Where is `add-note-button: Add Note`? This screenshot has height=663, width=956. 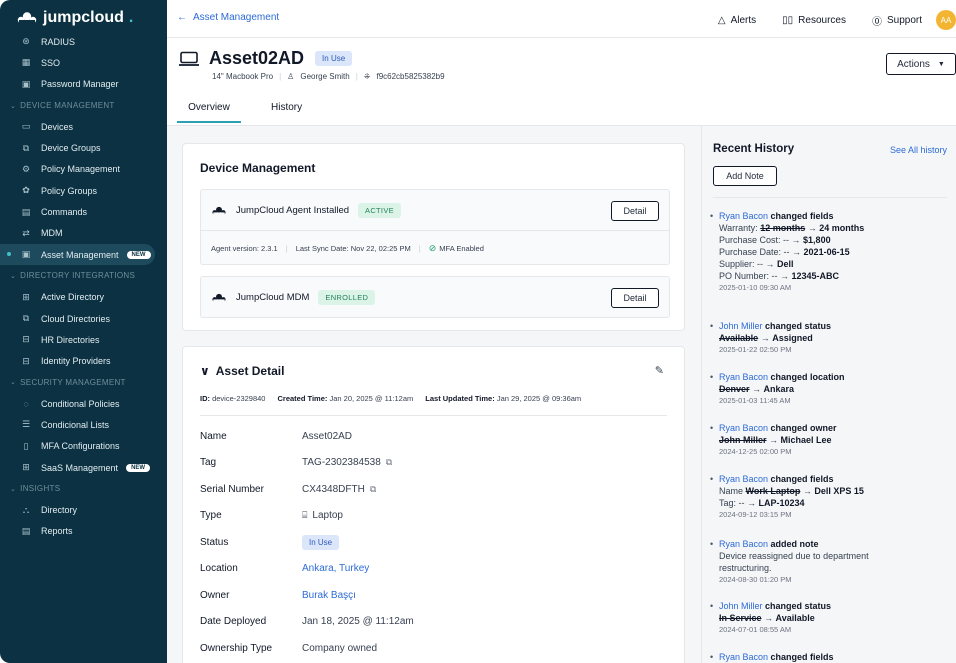 add-note-button: Add Note is located at coordinates (745, 176).